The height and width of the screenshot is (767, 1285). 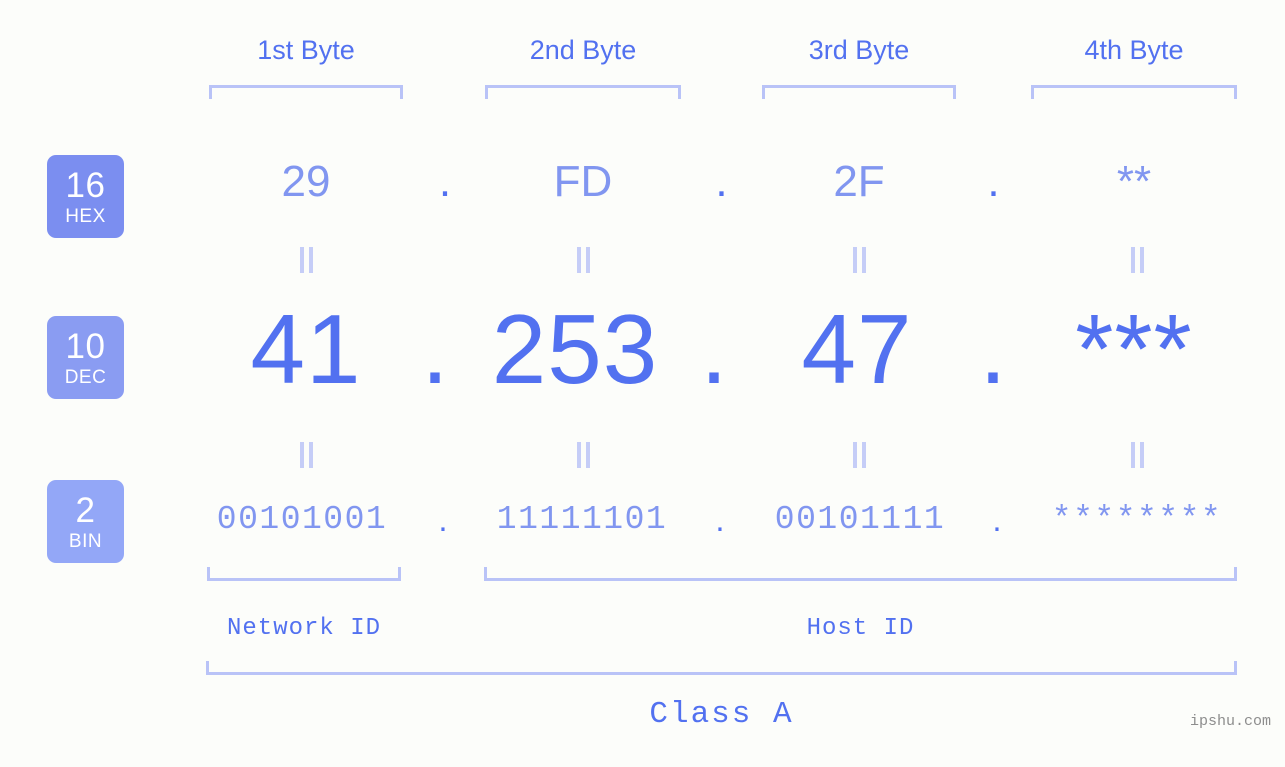 I want to click on network-id-label: Network ID, so click(x=304, y=628).